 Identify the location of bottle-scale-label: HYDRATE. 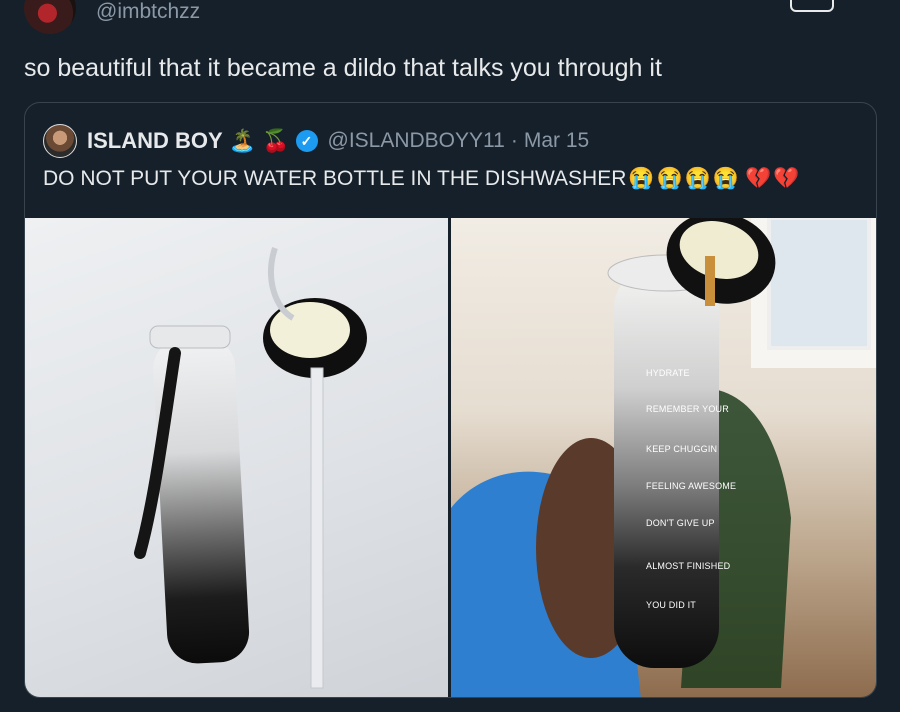
(668, 373).